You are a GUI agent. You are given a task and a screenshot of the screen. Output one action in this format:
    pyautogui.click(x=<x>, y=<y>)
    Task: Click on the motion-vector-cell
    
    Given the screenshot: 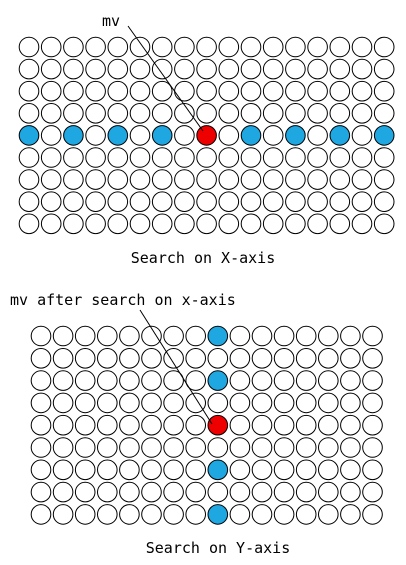 What is the action you would take?
    pyautogui.click(x=218, y=425)
    